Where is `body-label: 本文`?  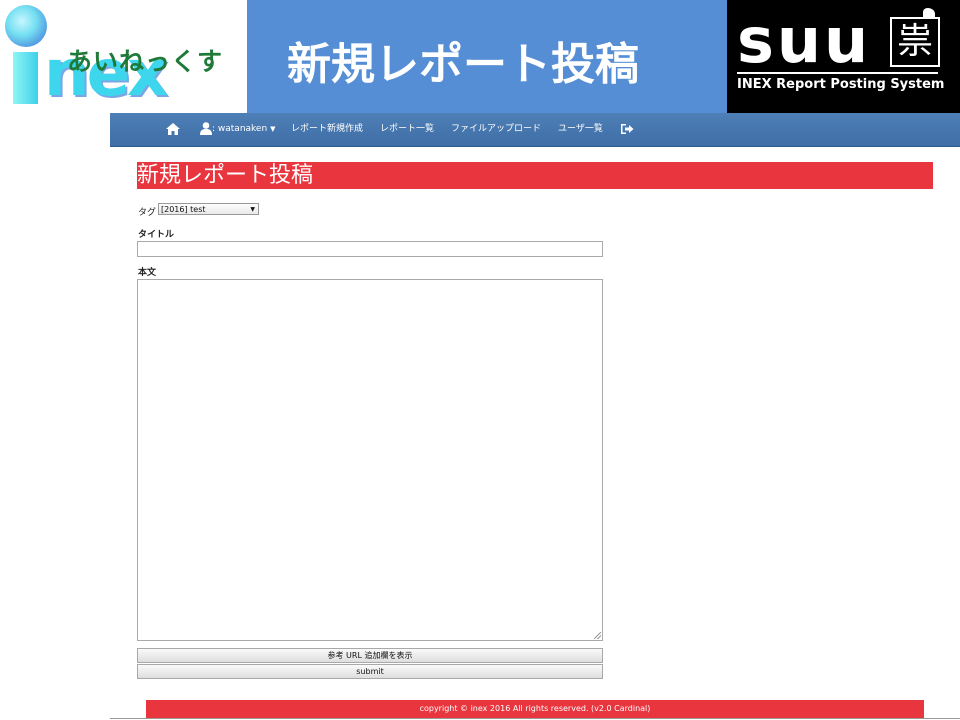
body-label: 本文 is located at coordinates (147, 273).